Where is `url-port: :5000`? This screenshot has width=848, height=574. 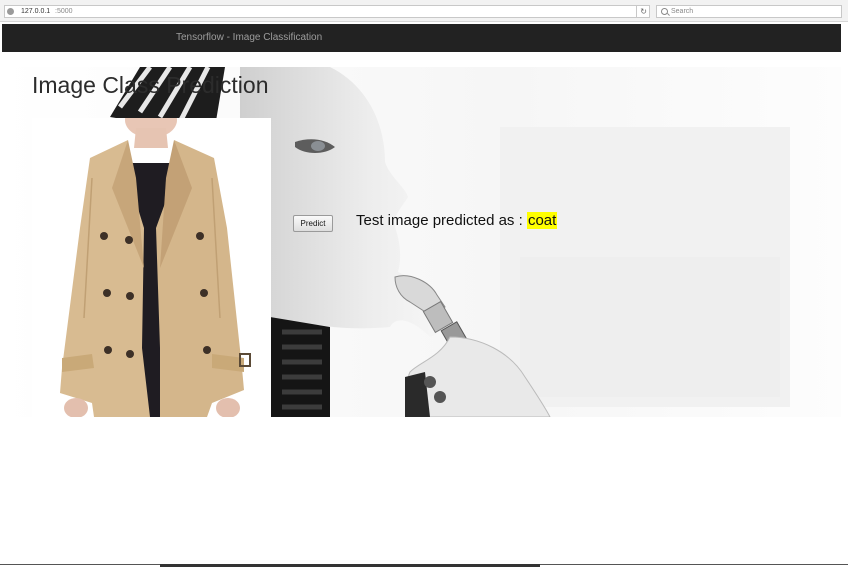
url-port: :5000 is located at coordinates (64, 11).